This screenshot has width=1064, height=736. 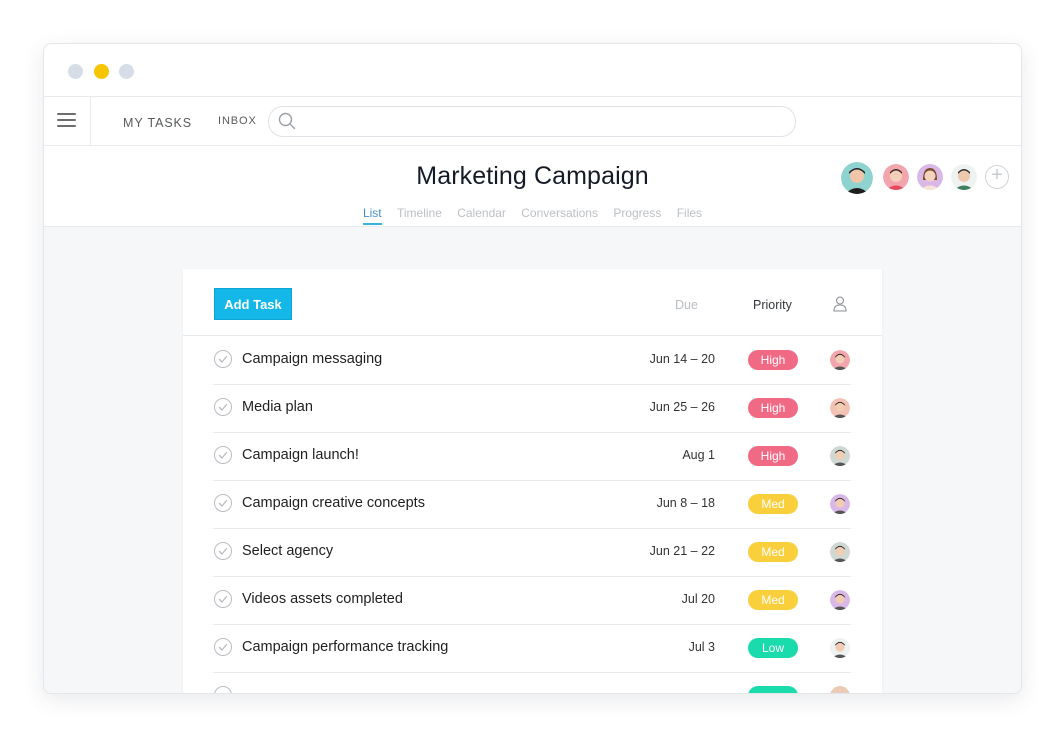 What do you see at coordinates (686, 305) in the screenshot?
I see `column-header-due: Due` at bounding box center [686, 305].